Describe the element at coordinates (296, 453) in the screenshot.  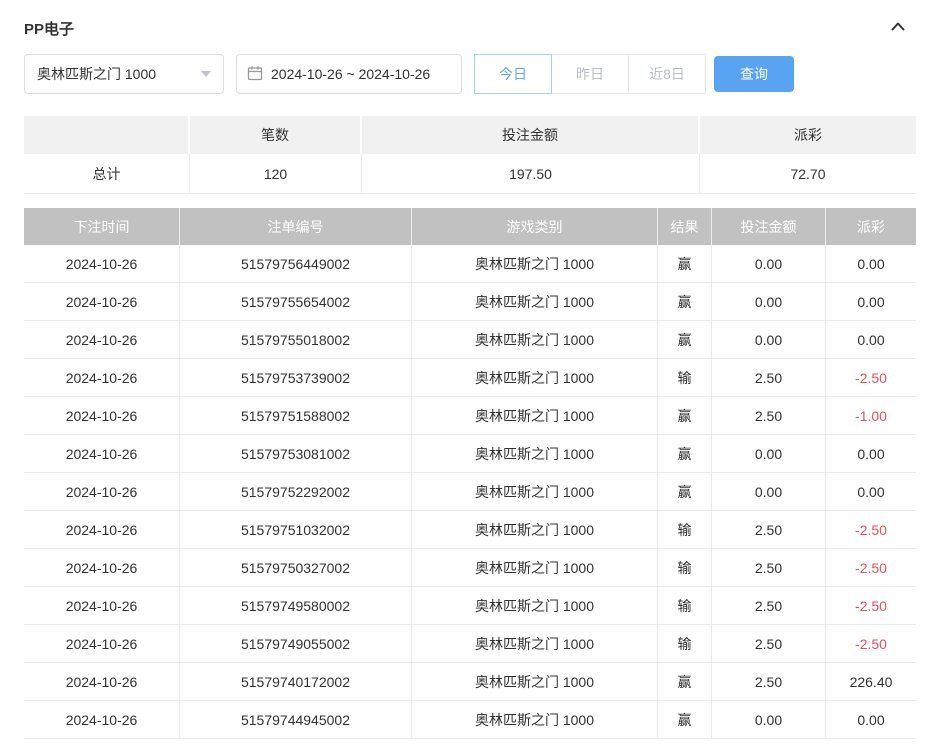
I see `bet-id-cell: 51579753081002` at that location.